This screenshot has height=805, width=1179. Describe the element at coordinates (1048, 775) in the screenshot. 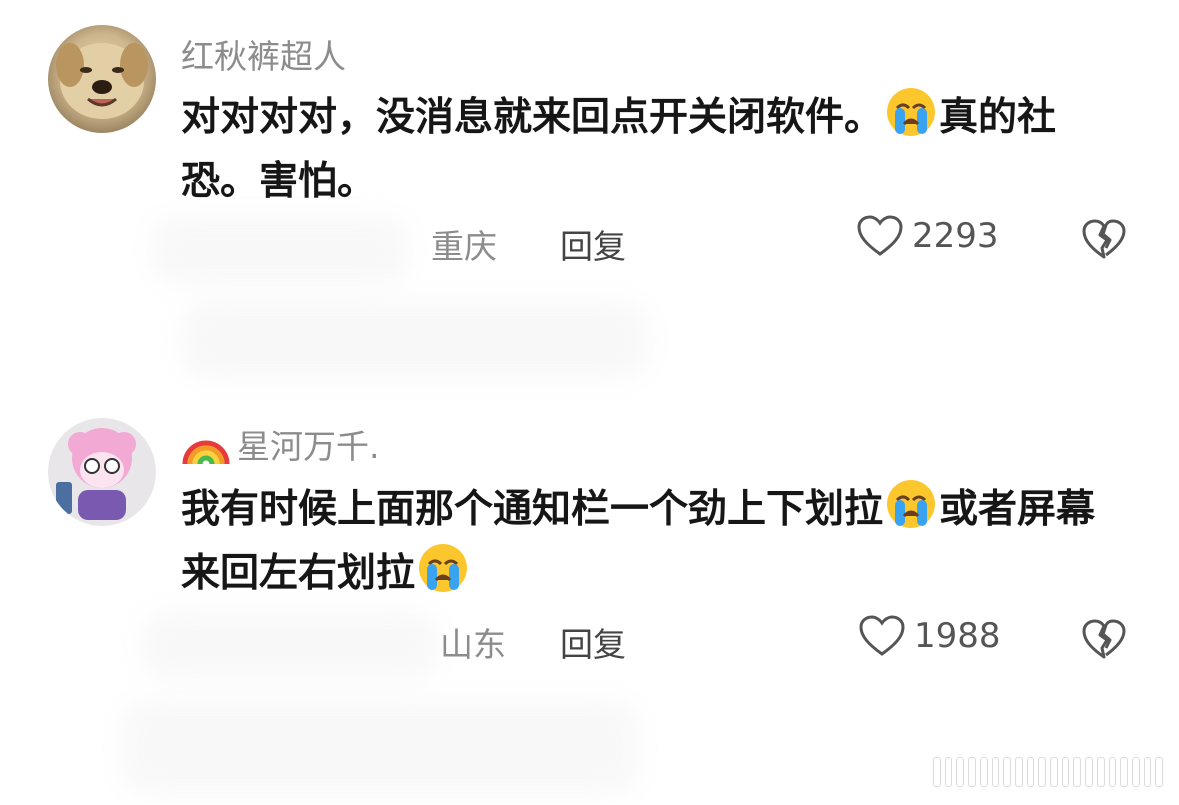

I see `watermark` at that location.